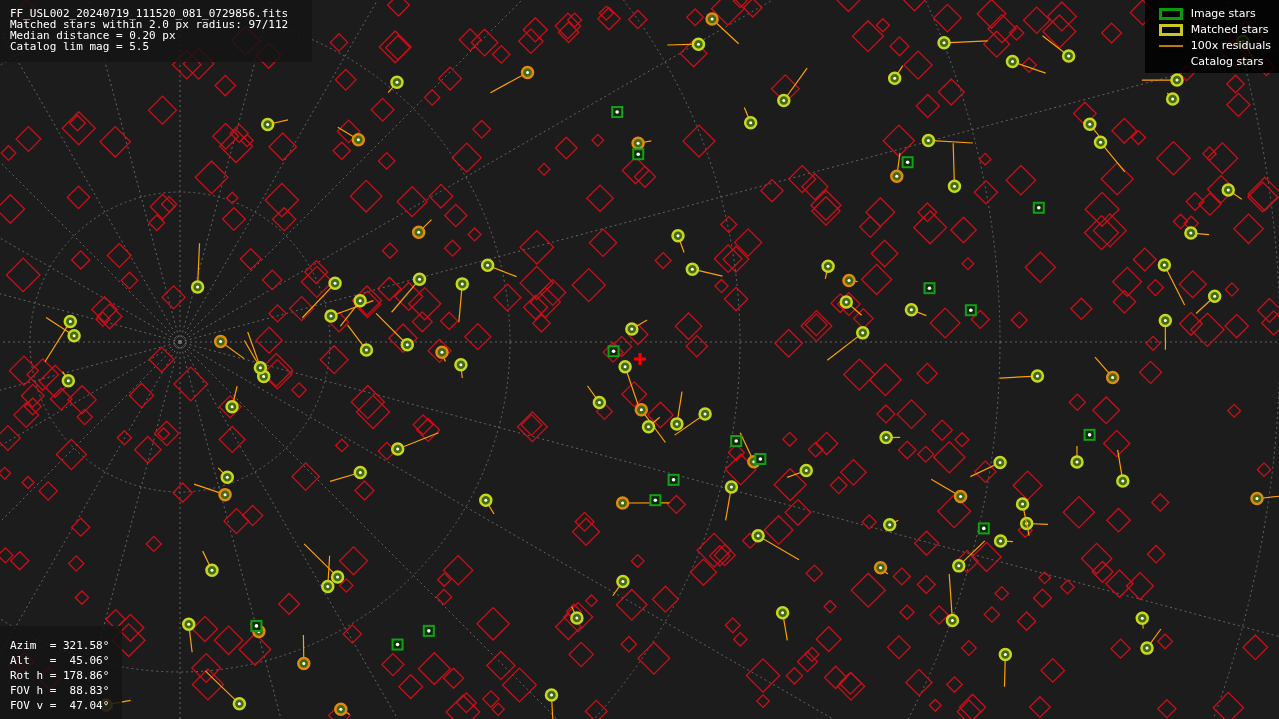 This screenshot has width=1279, height=719. Describe the element at coordinates (60, 675) in the screenshot. I see `pointing-text: Rot h = 178.86°` at that location.